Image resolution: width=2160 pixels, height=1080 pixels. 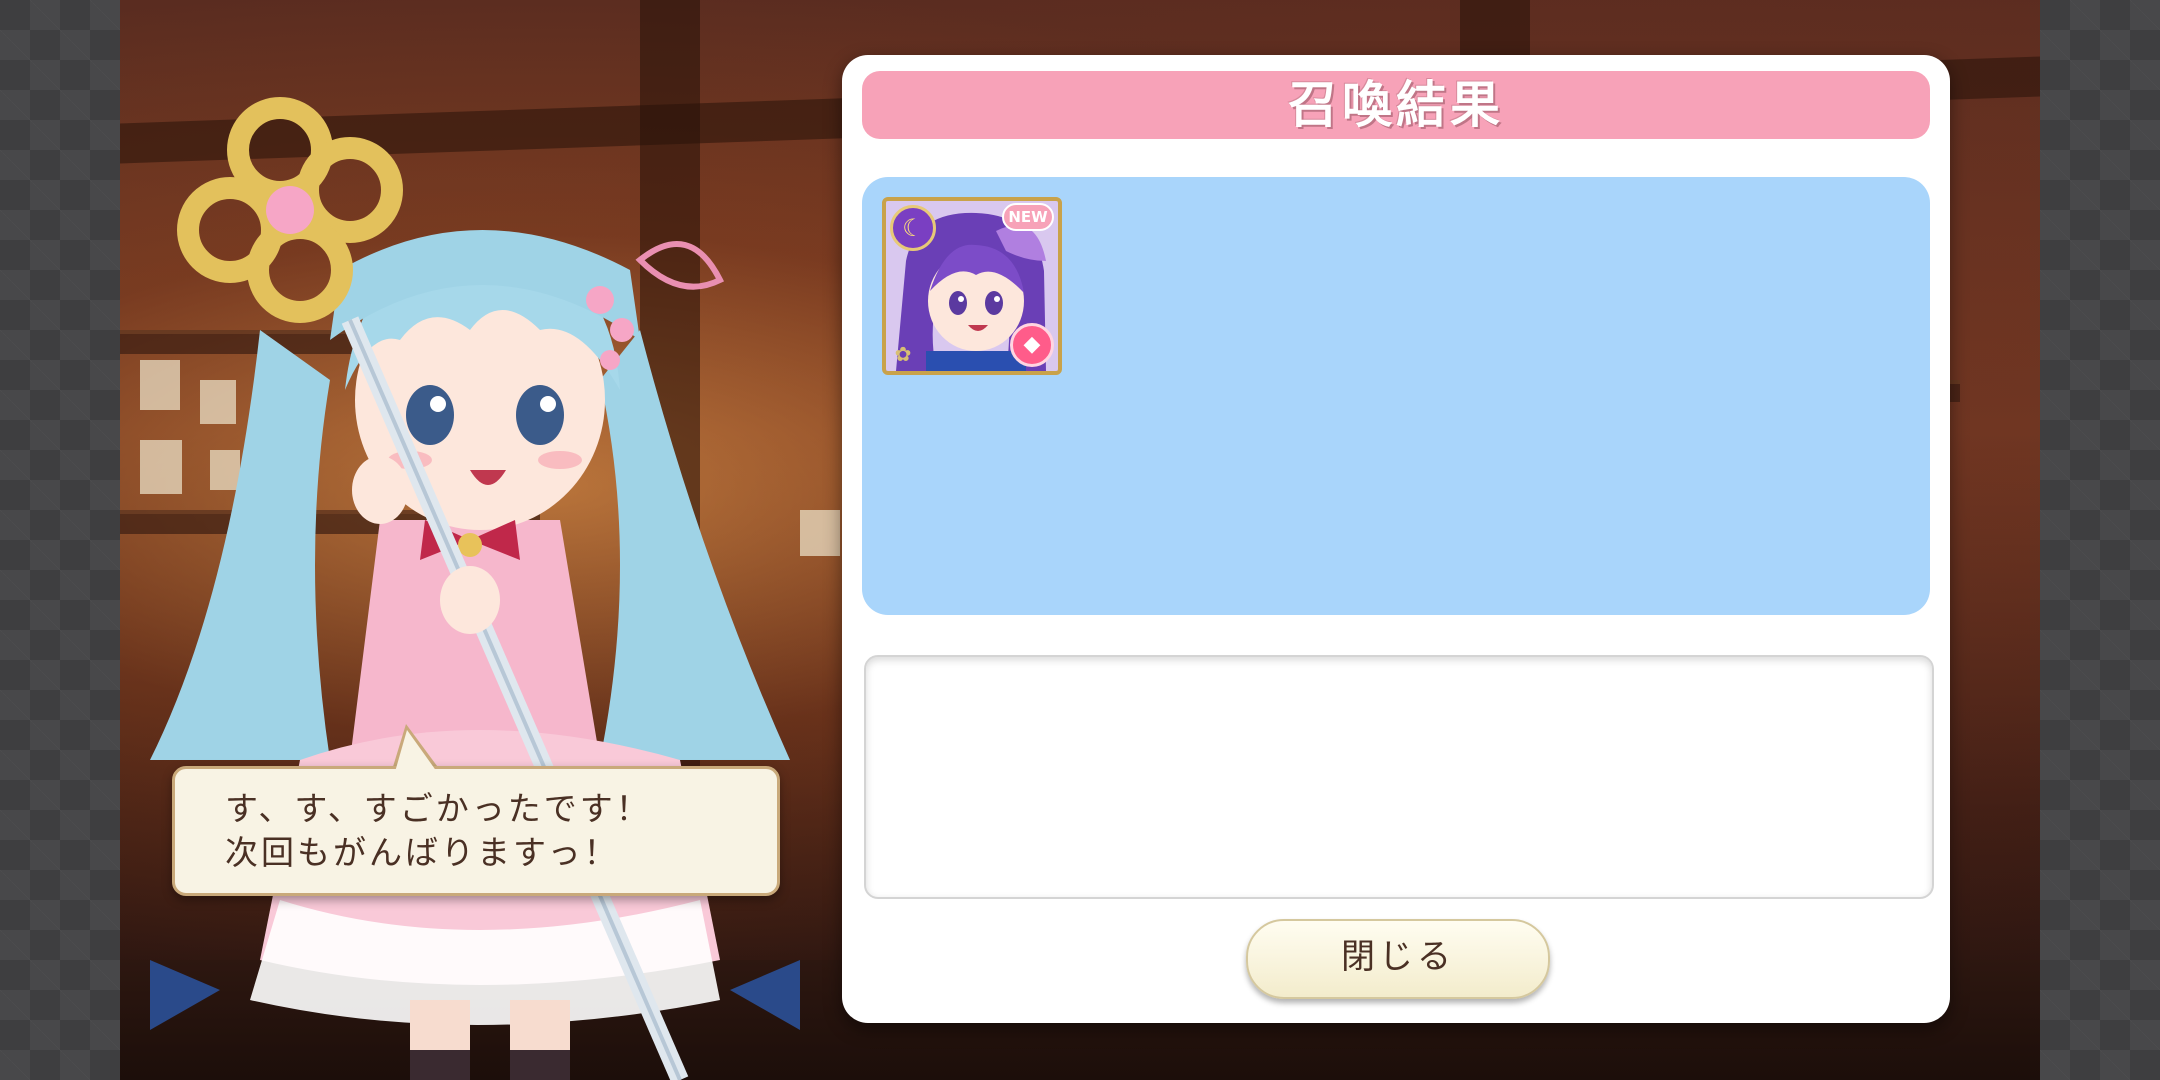 I want to click on result-card: ☾ NEW ◆ ✿, so click(x=972, y=286).